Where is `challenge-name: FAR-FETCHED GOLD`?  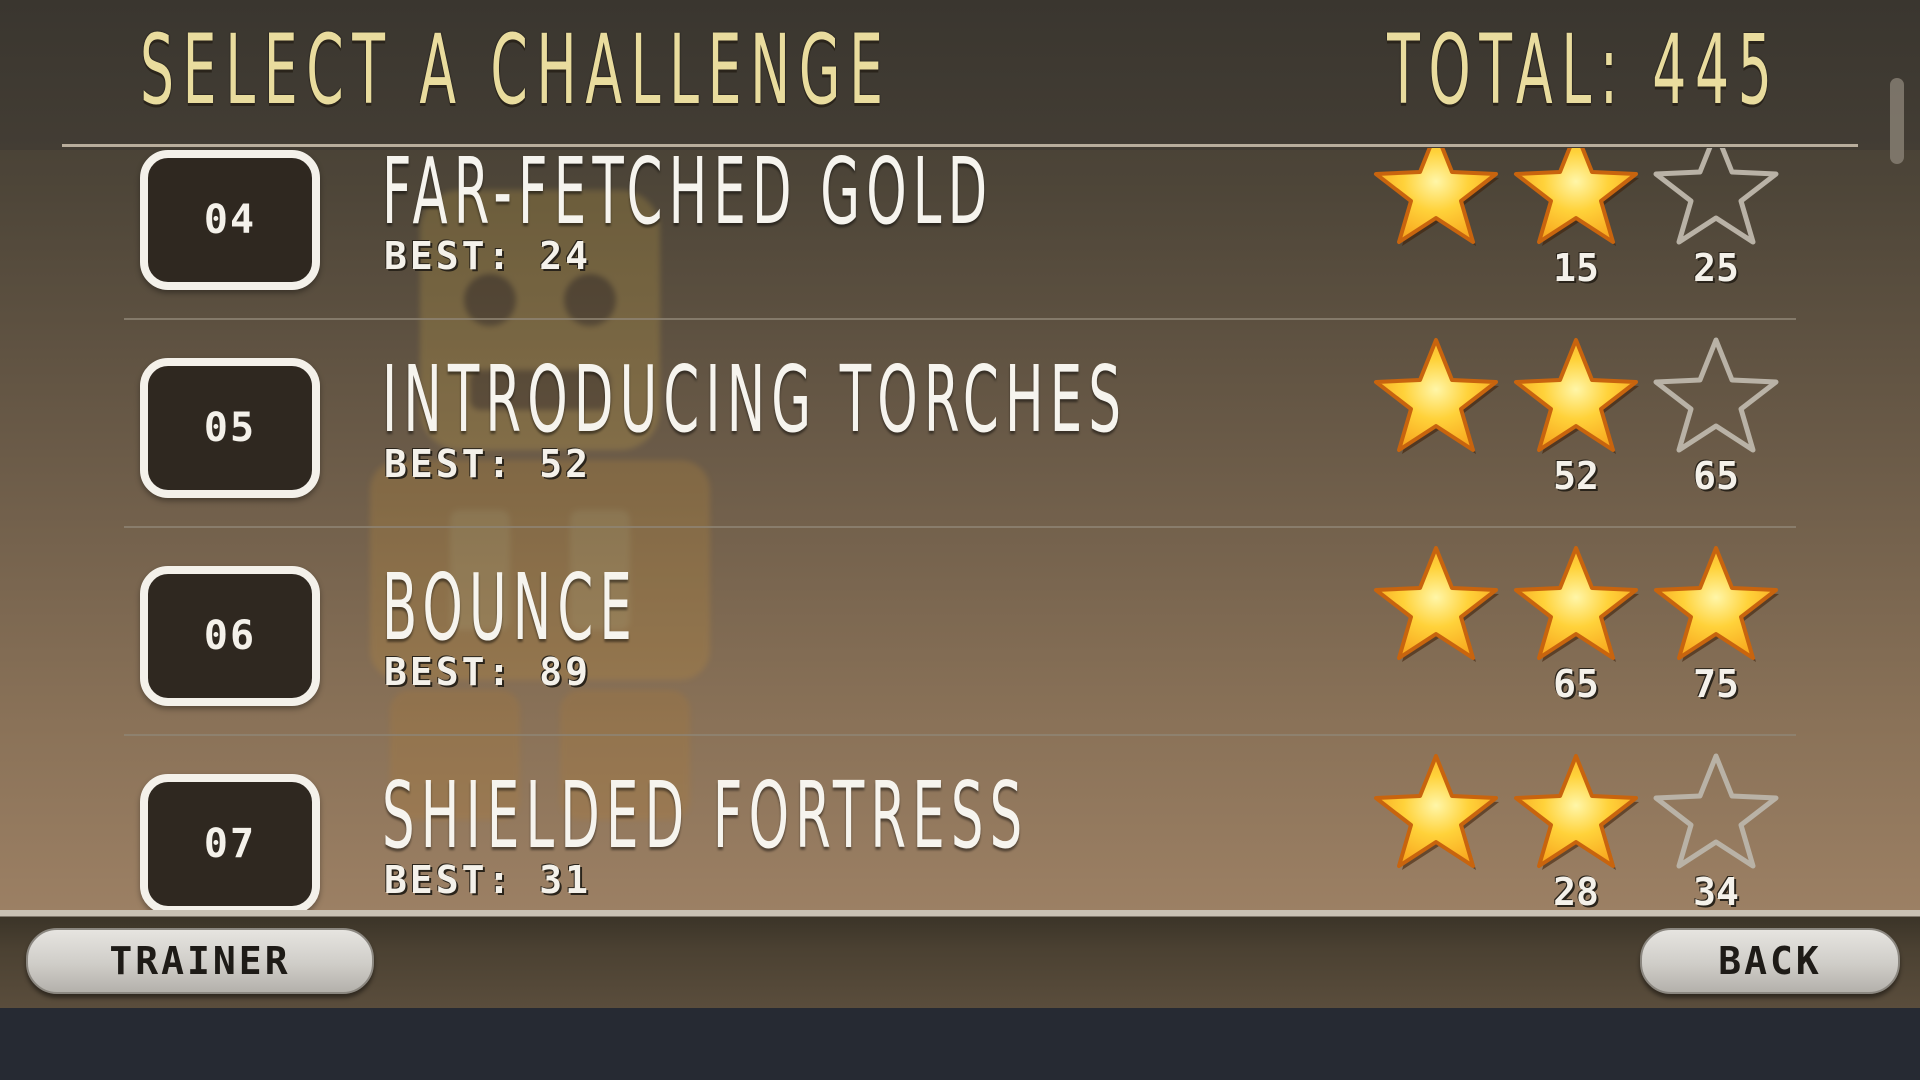
challenge-name: FAR-FETCHED GOLD is located at coordinates (688, 196).